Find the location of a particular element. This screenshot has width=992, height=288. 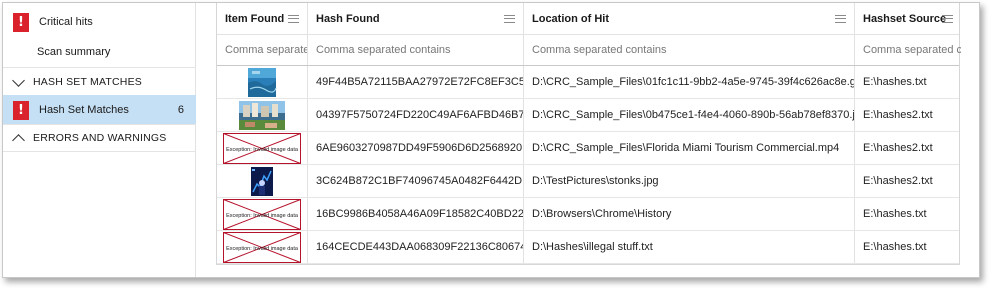

filter-input-hashset-source is located at coordinates (908, 50).